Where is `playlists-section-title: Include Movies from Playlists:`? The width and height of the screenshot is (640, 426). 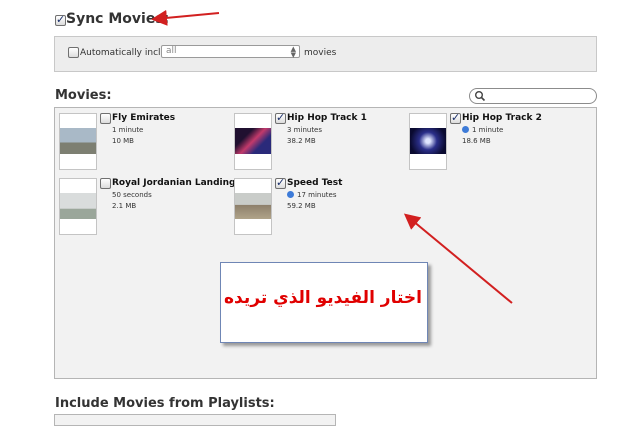
playlists-section-title: Include Movies from Playlists: is located at coordinates (165, 403).